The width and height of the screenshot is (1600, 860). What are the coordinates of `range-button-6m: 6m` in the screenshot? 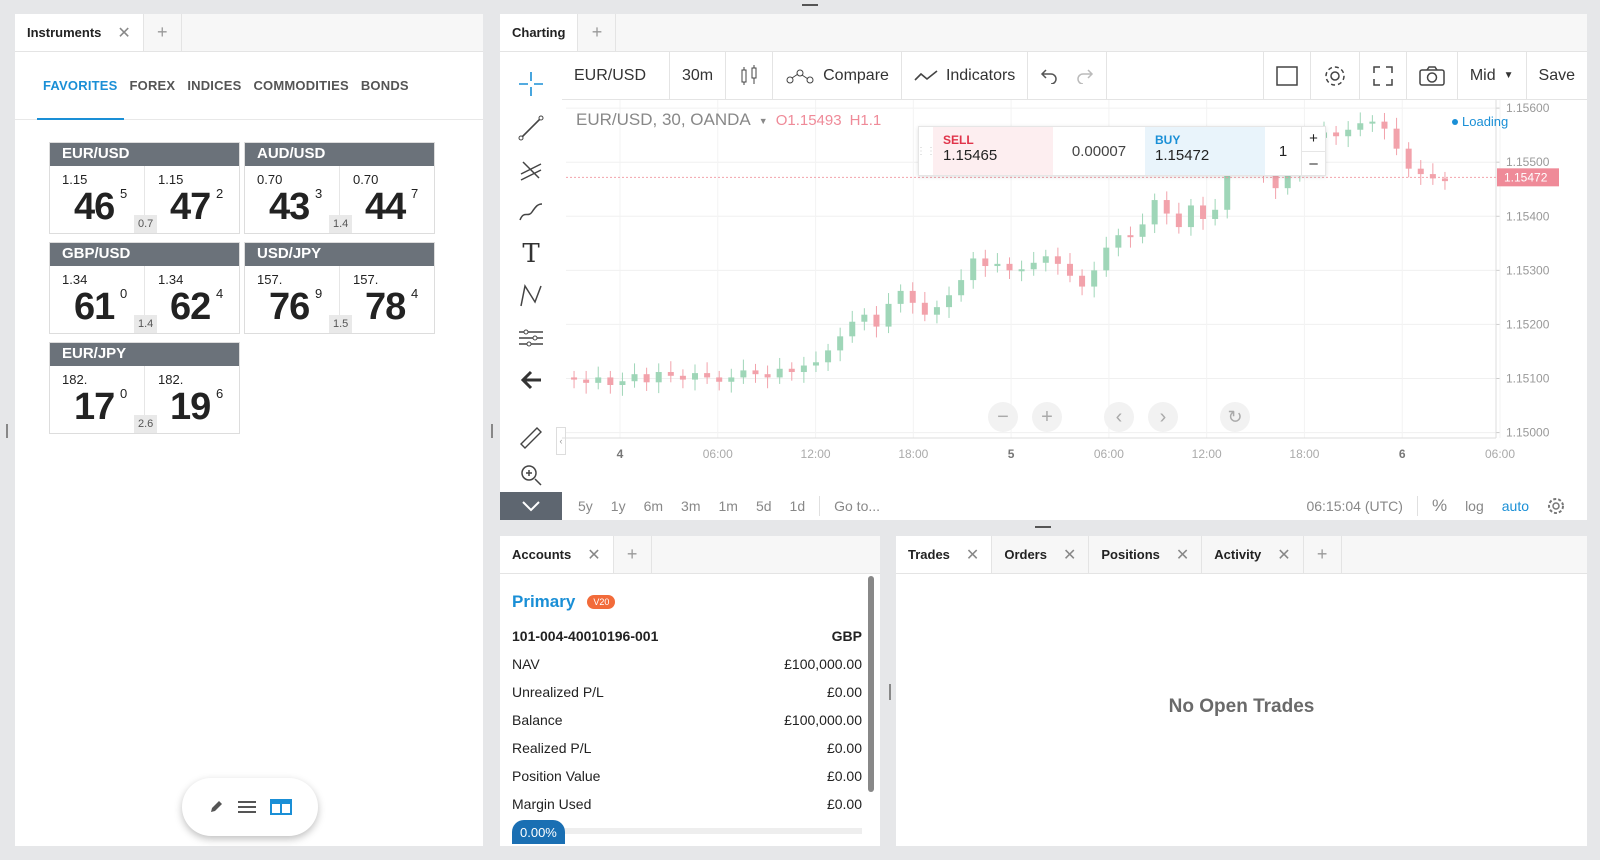 It's located at (653, 506).